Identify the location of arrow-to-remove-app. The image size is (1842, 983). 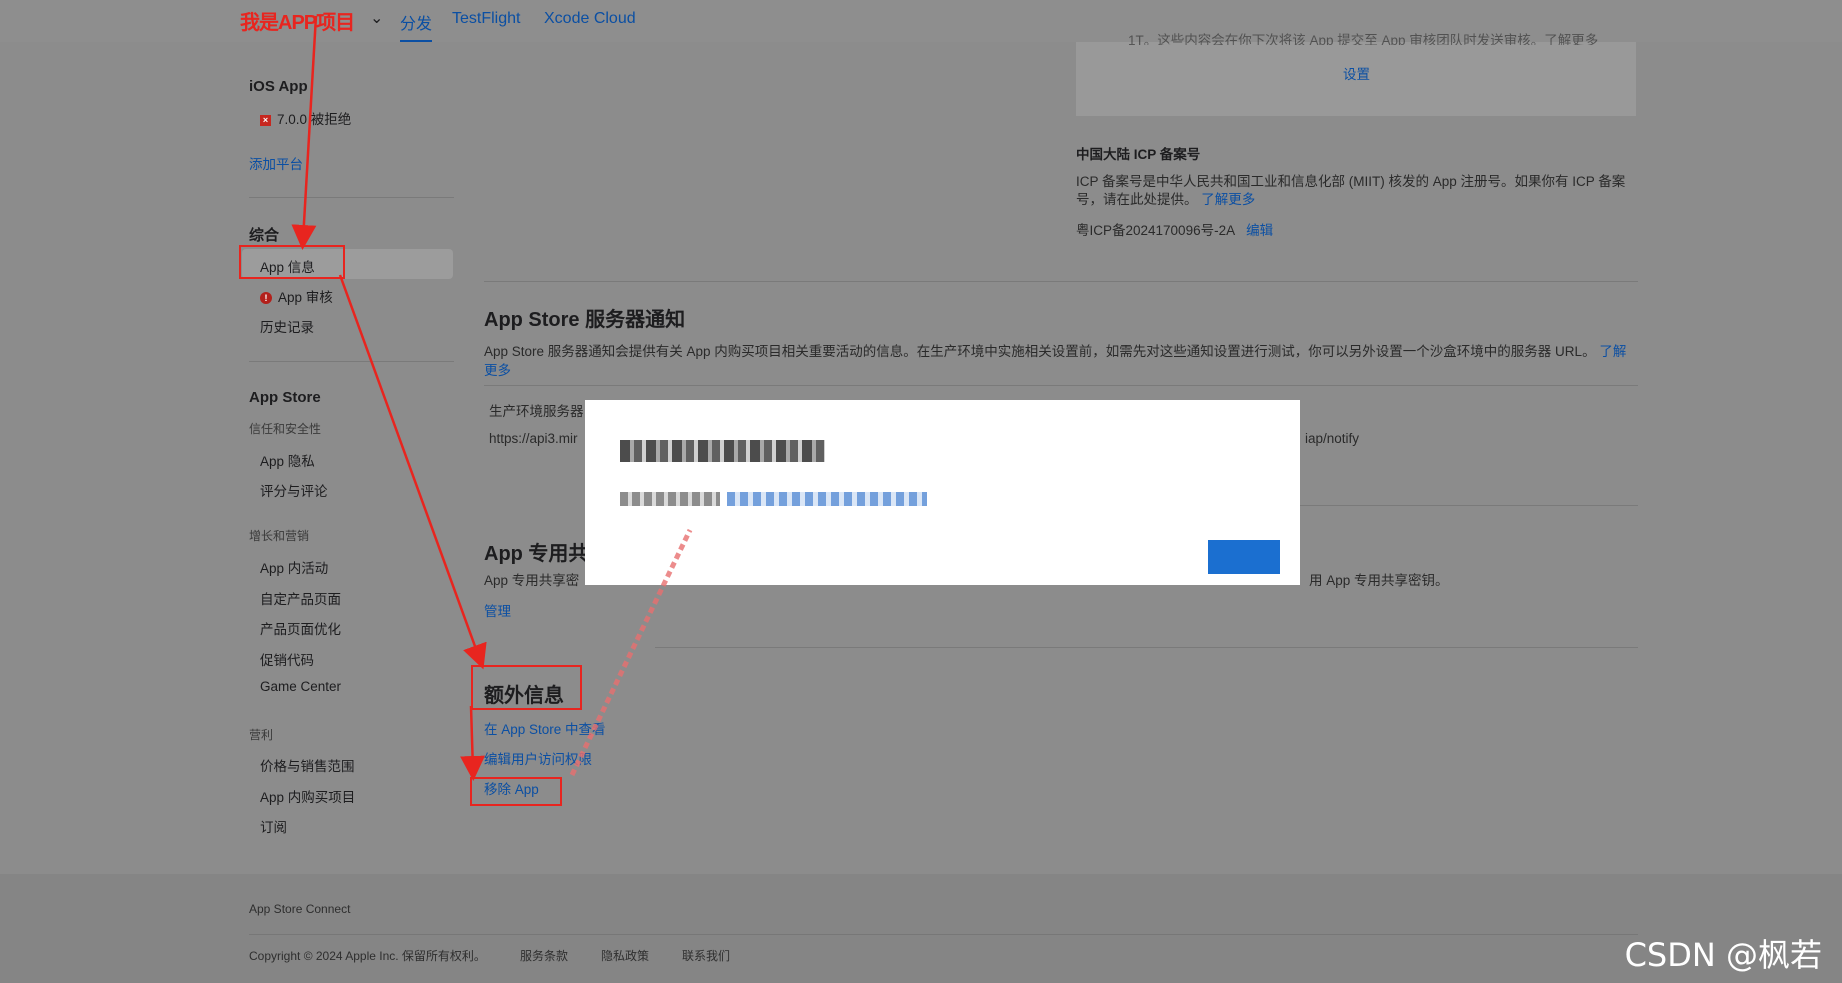
(473, 743).